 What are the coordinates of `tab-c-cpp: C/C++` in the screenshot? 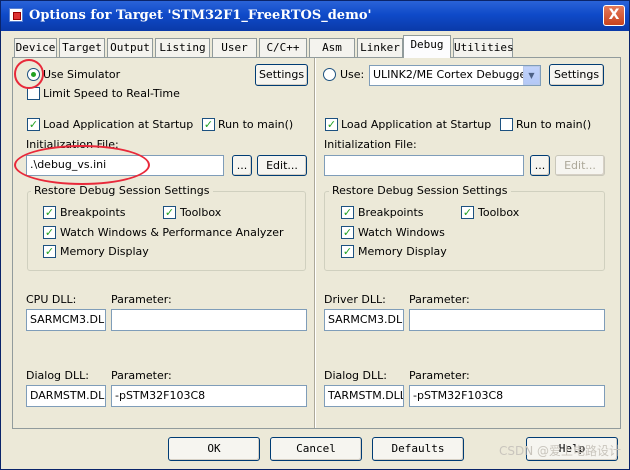 It's located at (283, 47).